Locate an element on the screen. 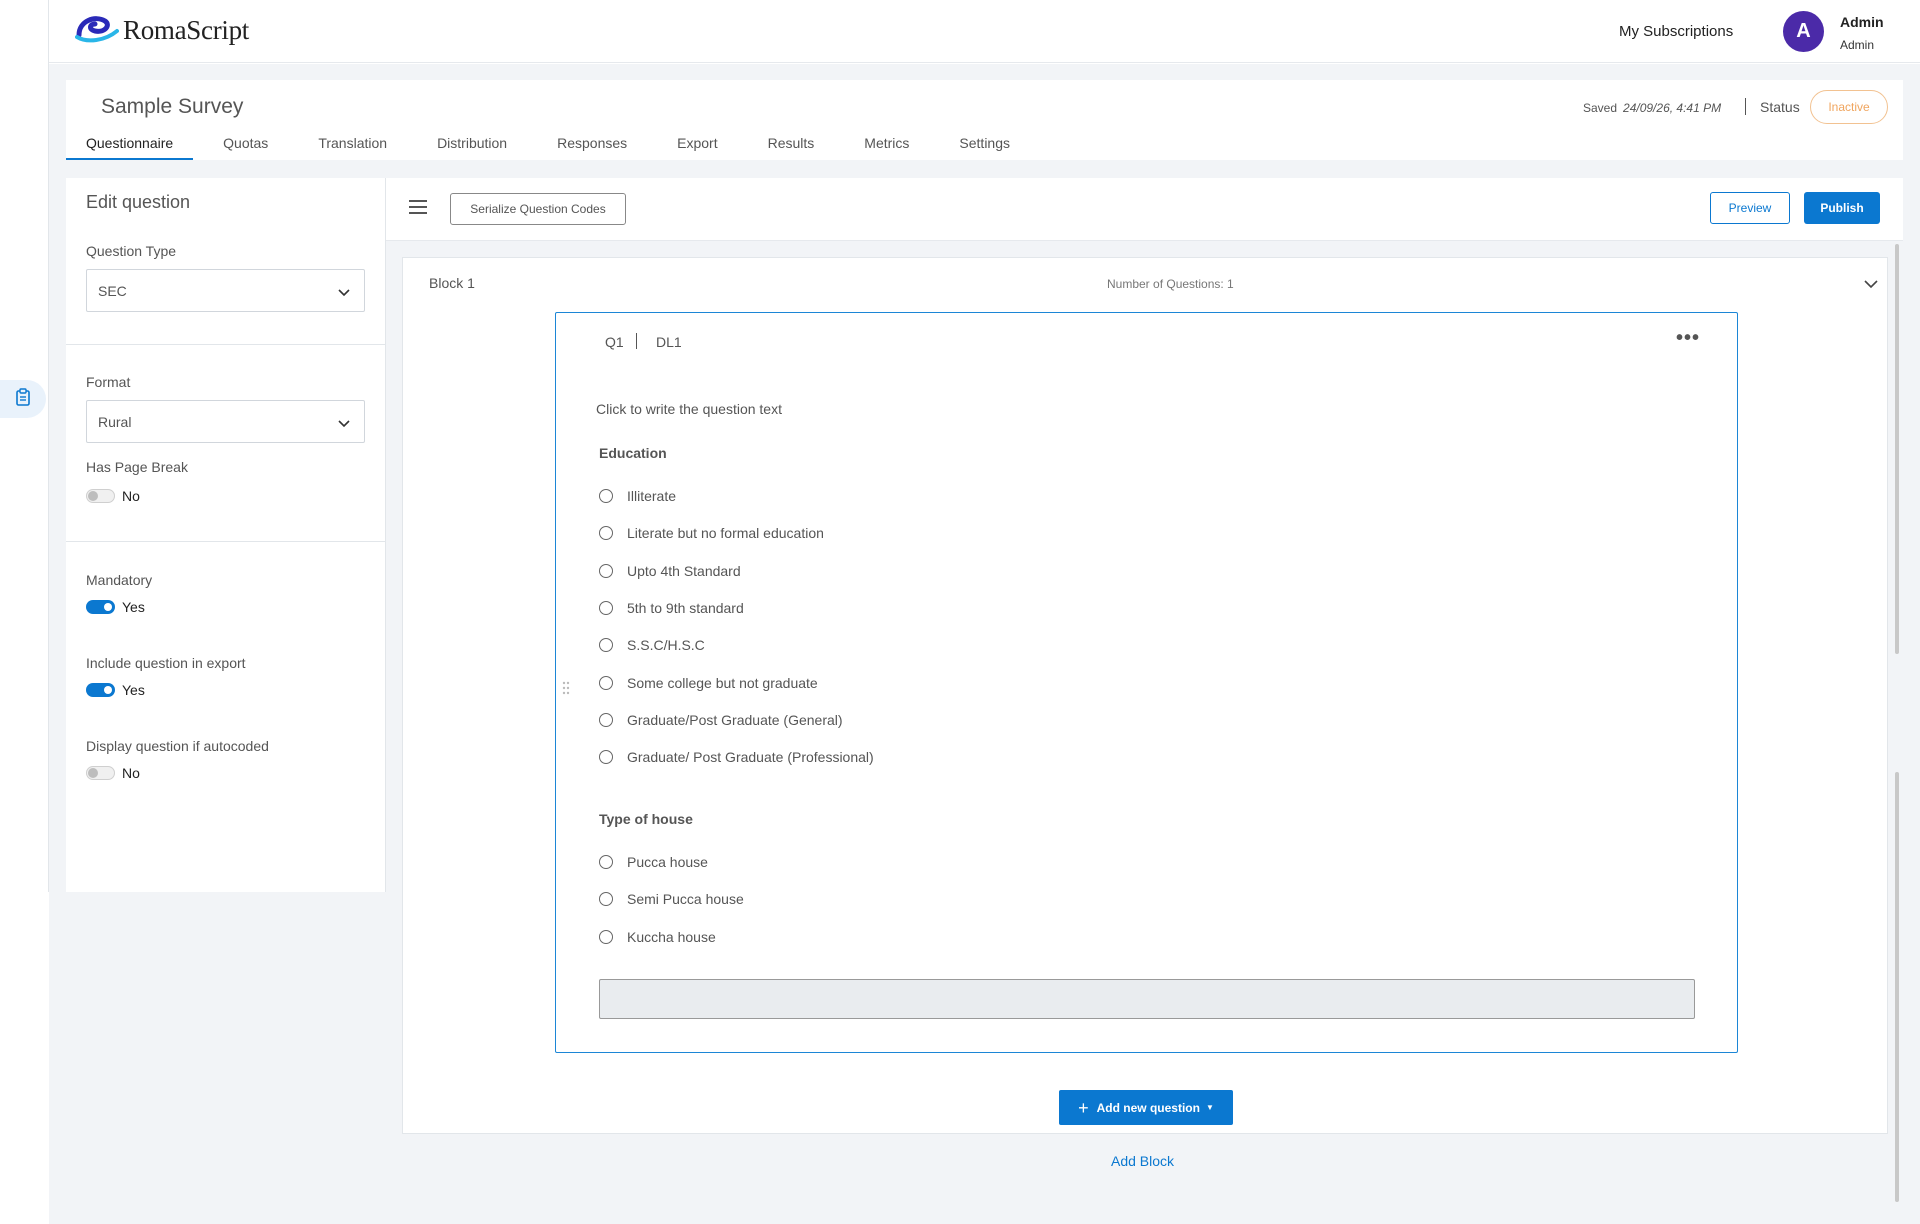 The width and height of the screenshot is (1920, 1224). page-title: Sample Survey is located at coordinates (172, 106).